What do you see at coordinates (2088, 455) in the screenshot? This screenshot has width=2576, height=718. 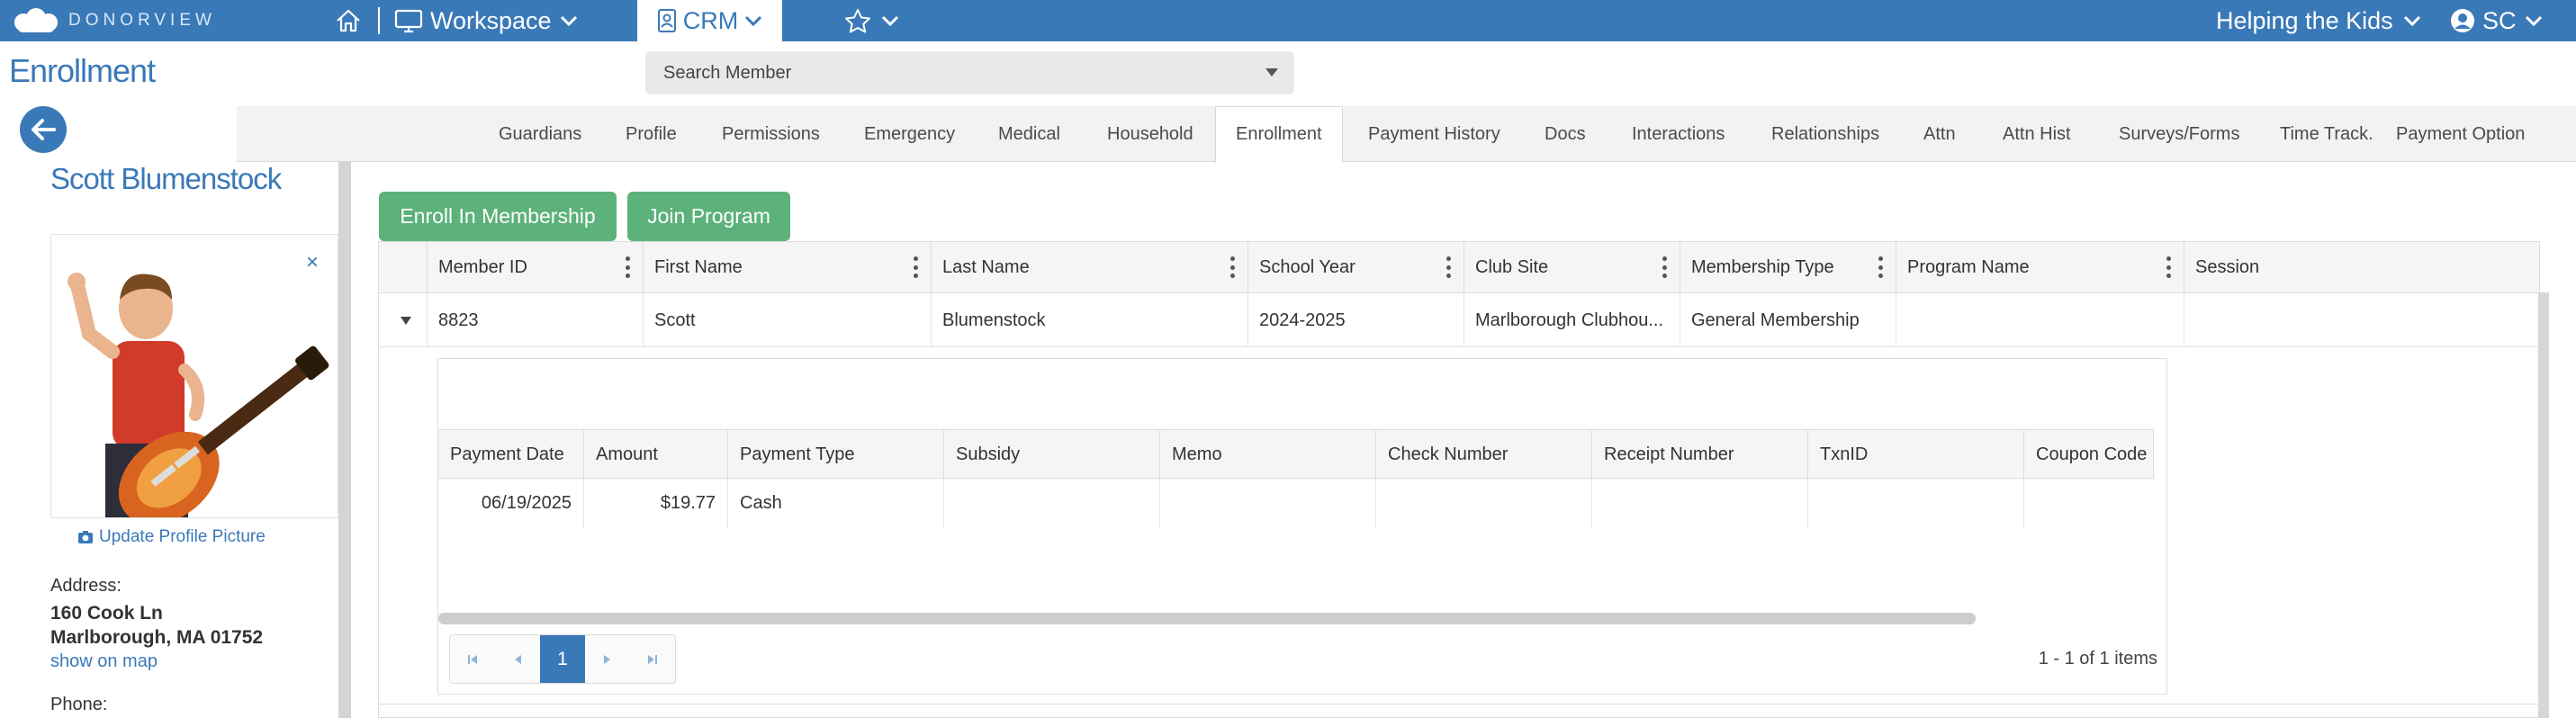 I see `column-header-coupon-code: Coupon Code` at bounding box center [2088, 455].